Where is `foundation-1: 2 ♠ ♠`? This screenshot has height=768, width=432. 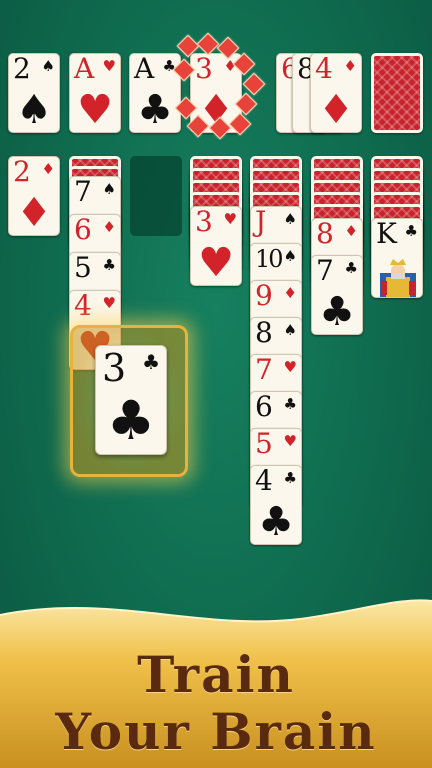
foundation-1: 2 ♠ ♠ is located at coordinates (34, 93).